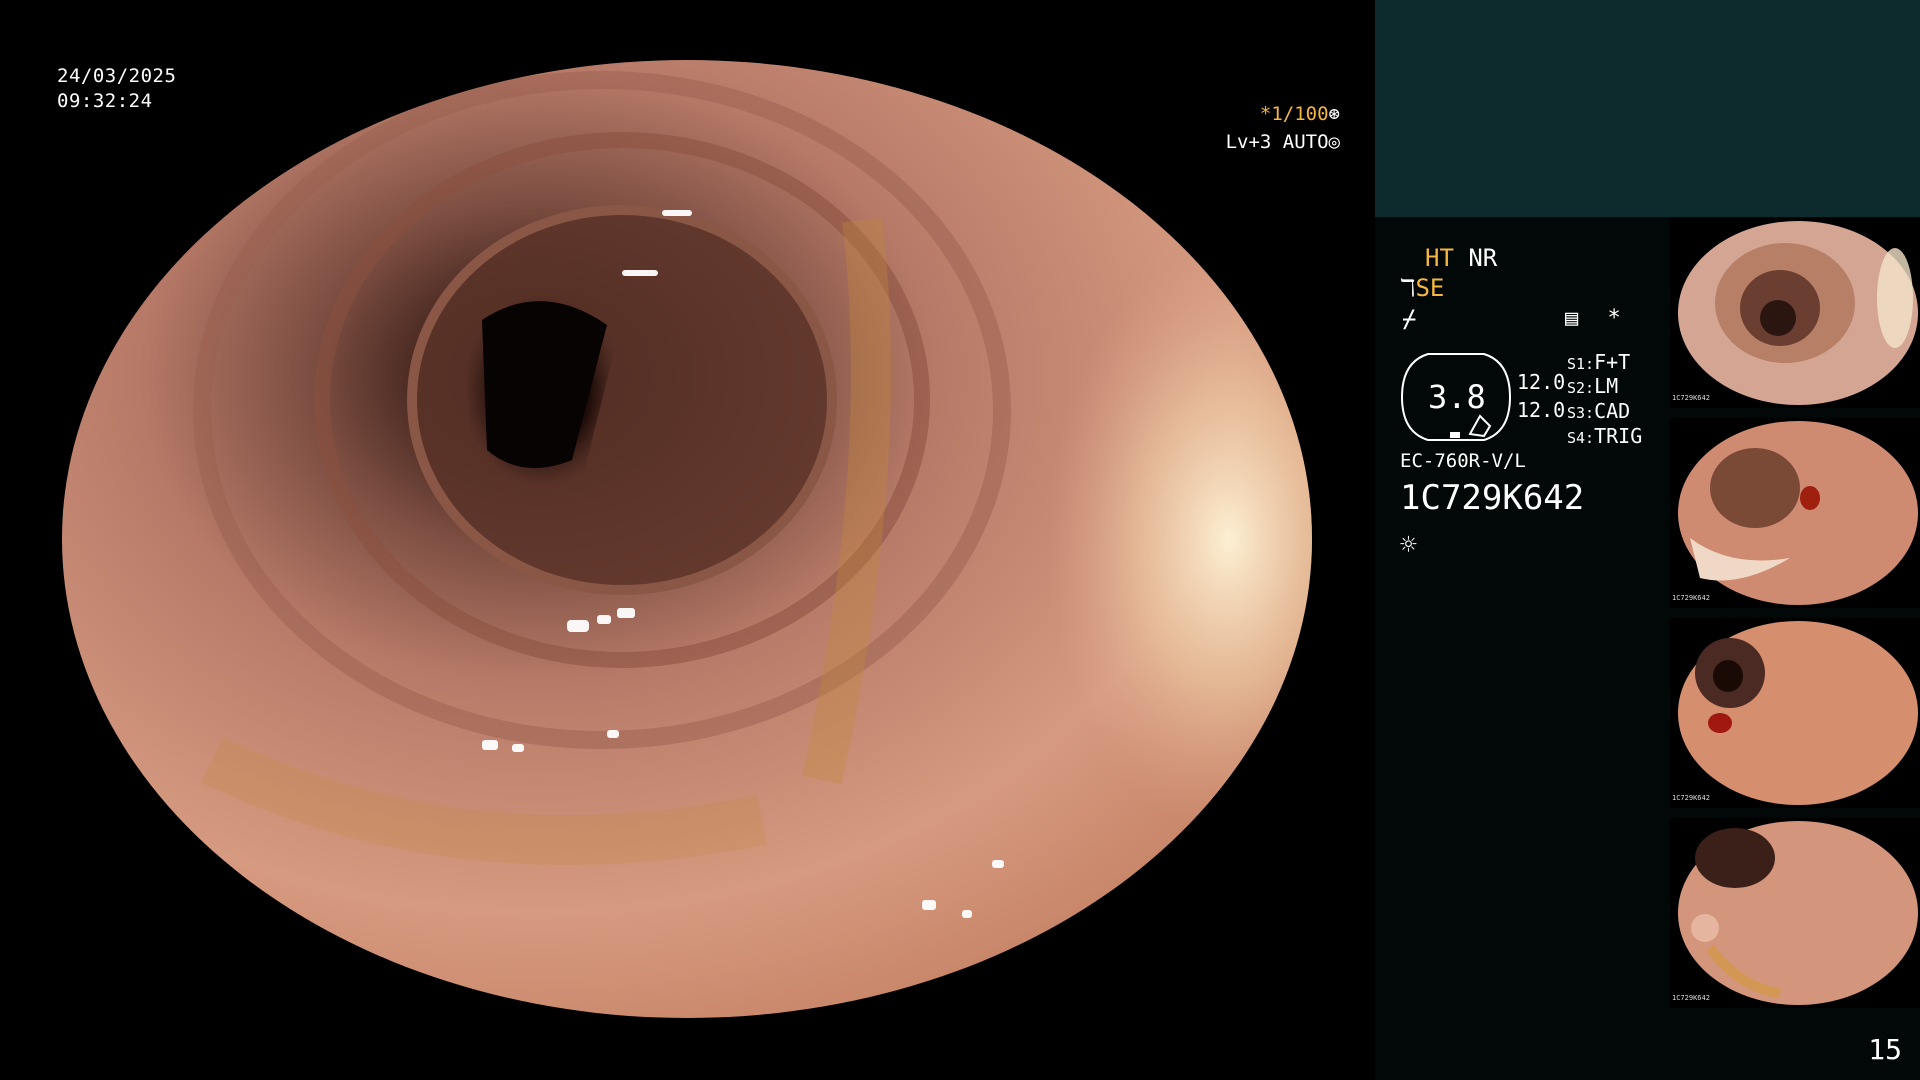 The height and width of the screenshot is (1080, 1920). What do you see at coordinates (1277, 142) in the screenshot?
I see `light-level: Lv+3 AUTO` at bounding box center [1277, 142].